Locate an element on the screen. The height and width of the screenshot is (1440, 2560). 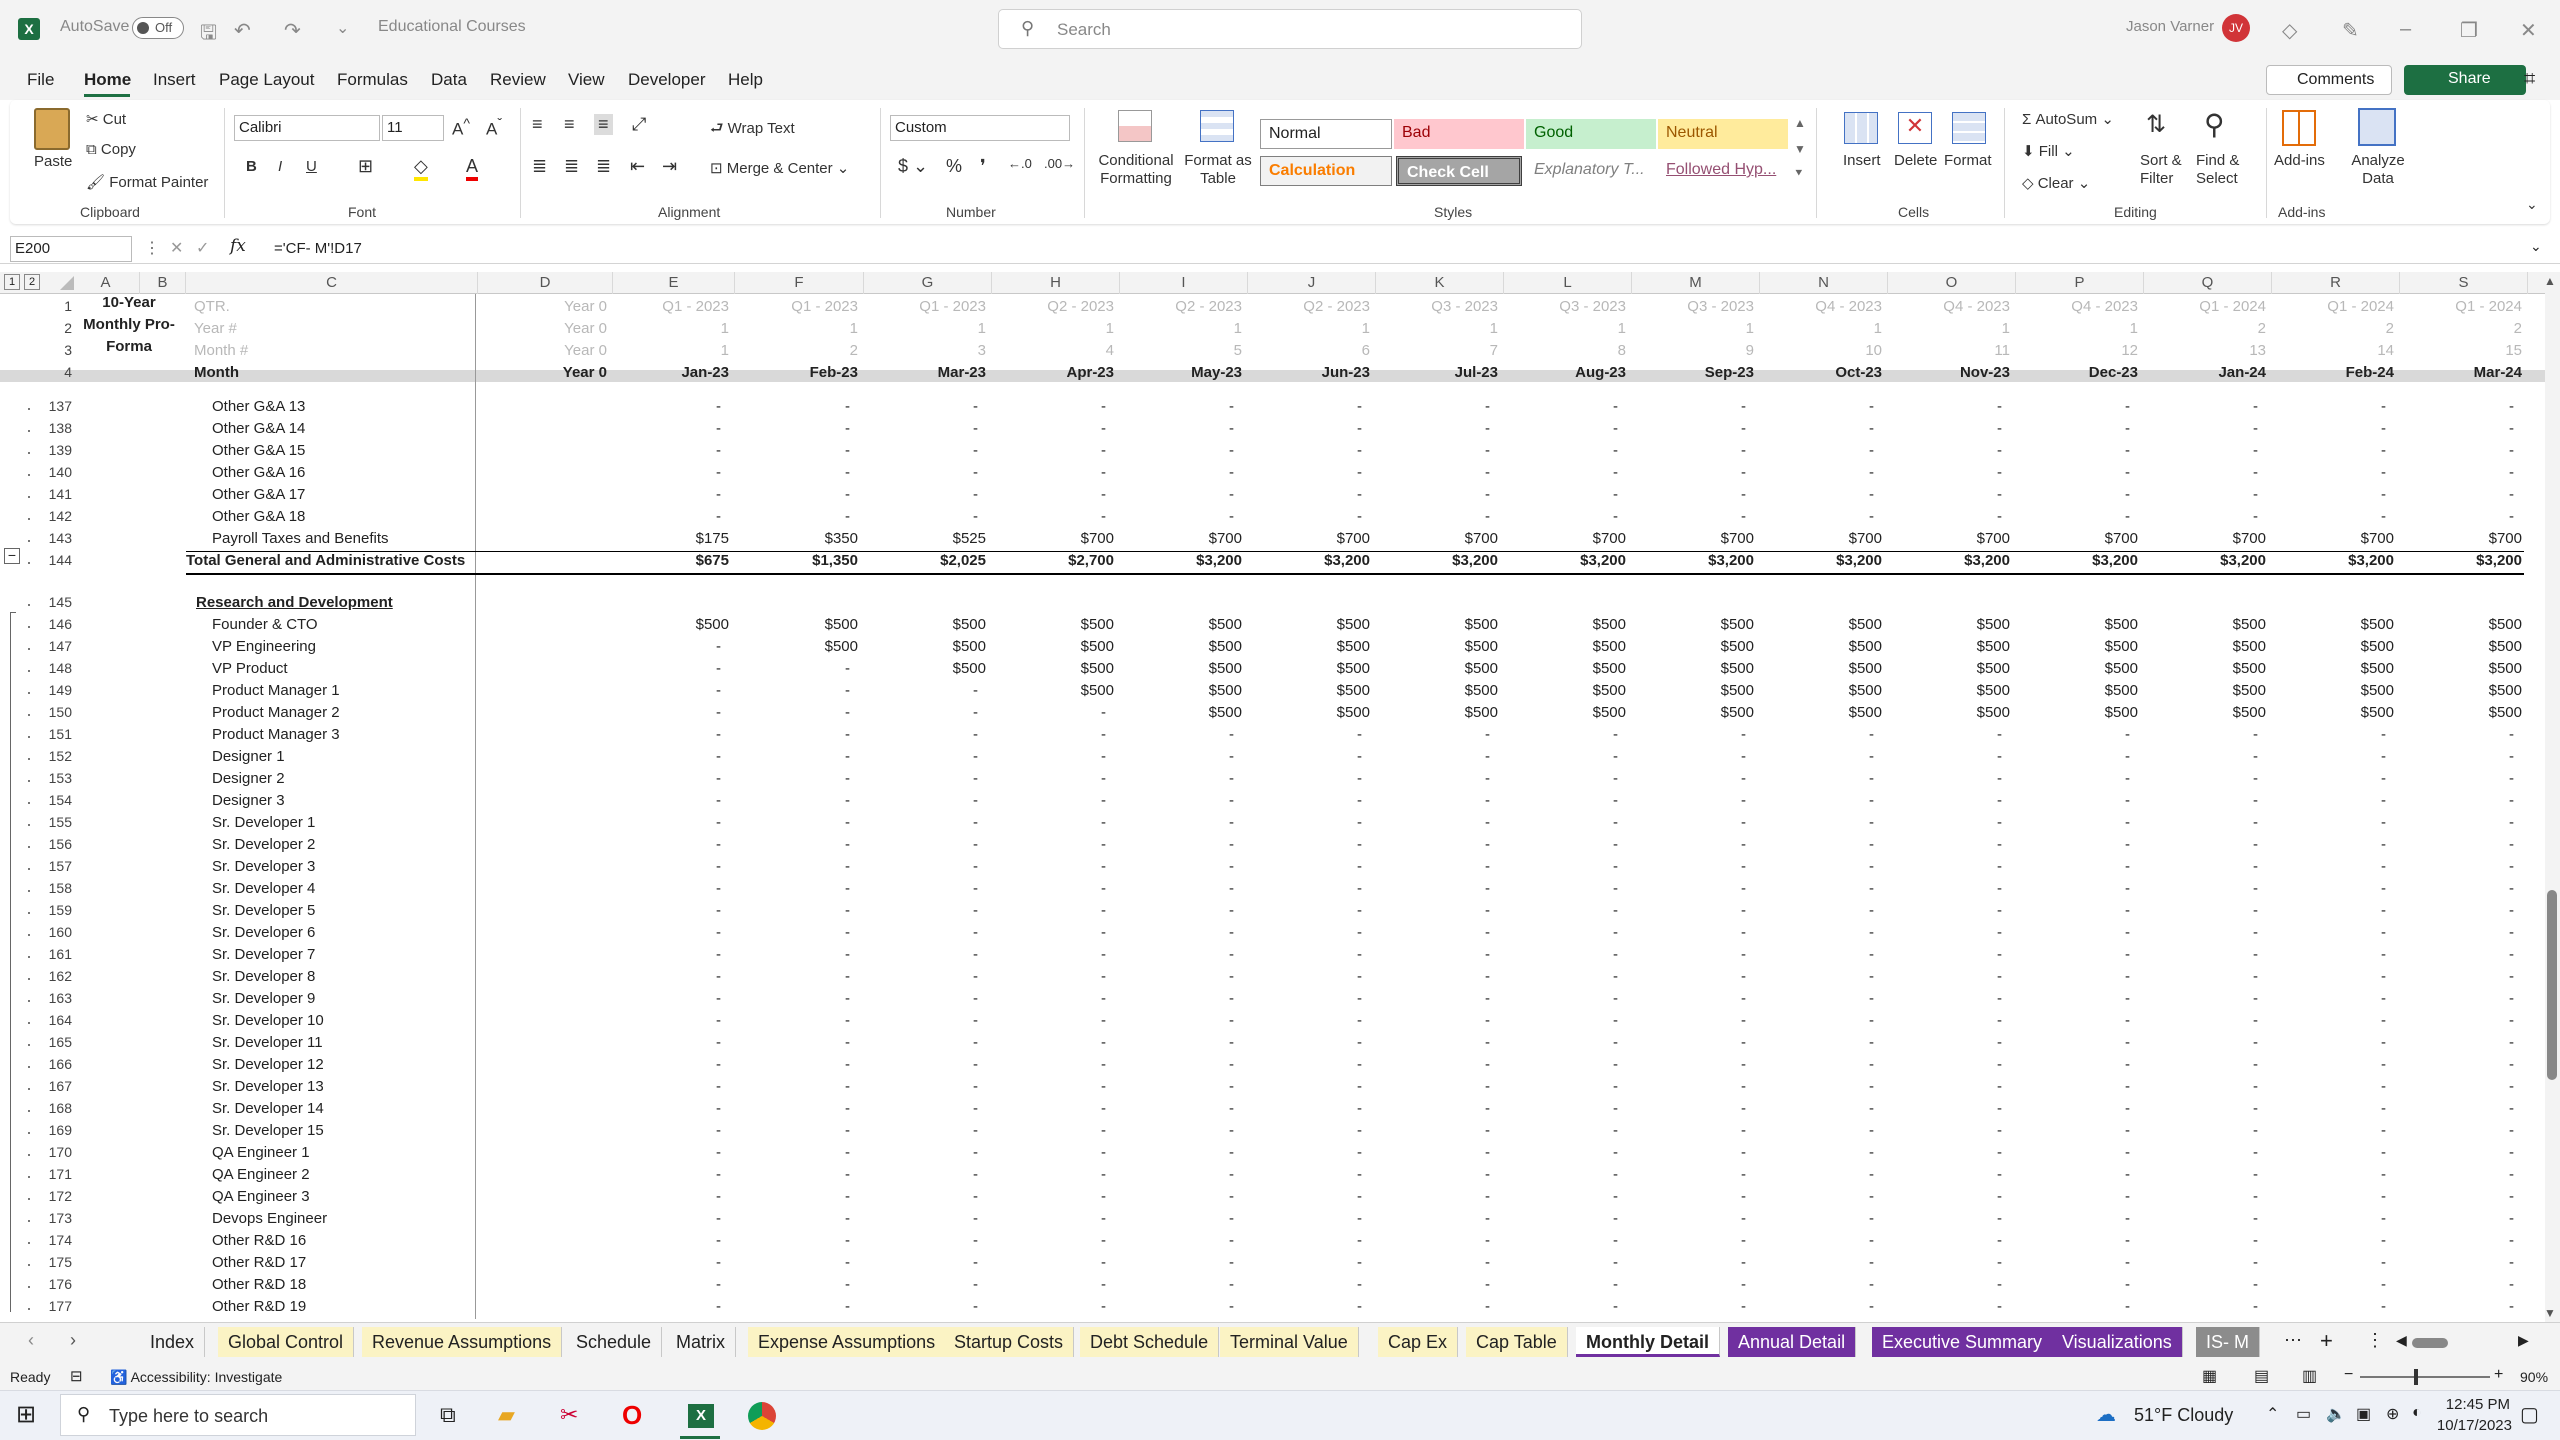
avatar: JV is located at coordinates (2236, 28).